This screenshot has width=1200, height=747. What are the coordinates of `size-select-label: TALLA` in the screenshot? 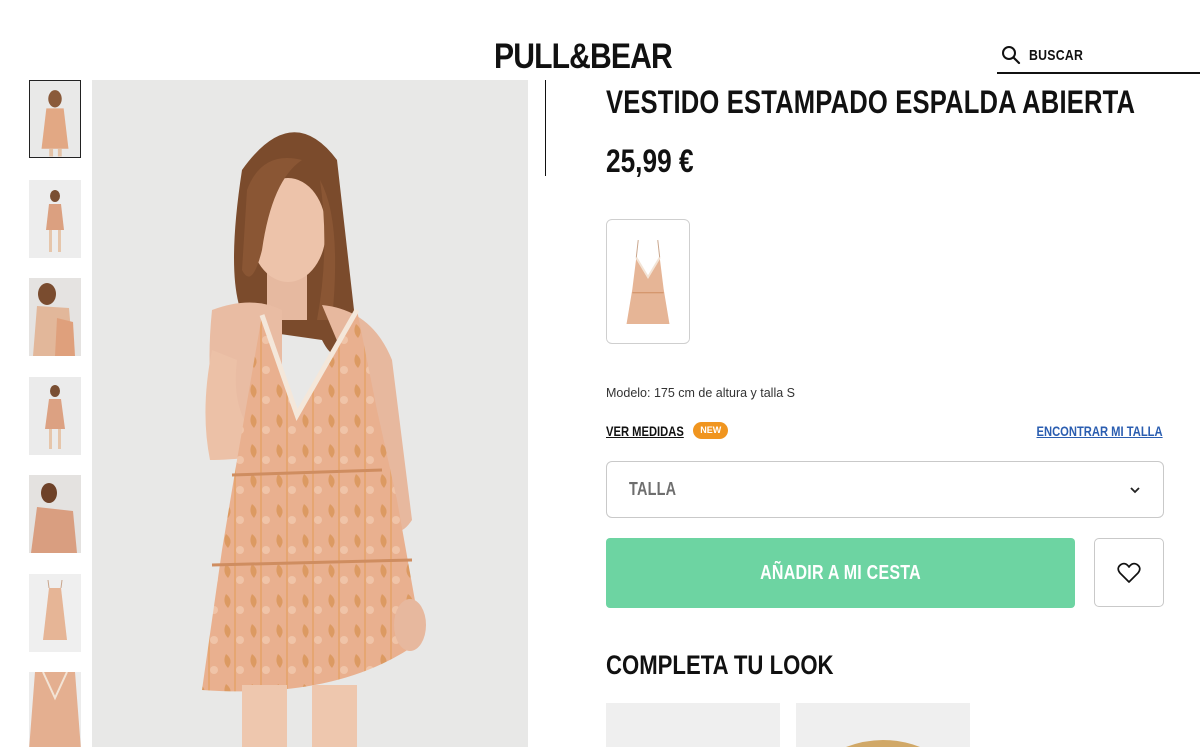 It's located at (653, 489).